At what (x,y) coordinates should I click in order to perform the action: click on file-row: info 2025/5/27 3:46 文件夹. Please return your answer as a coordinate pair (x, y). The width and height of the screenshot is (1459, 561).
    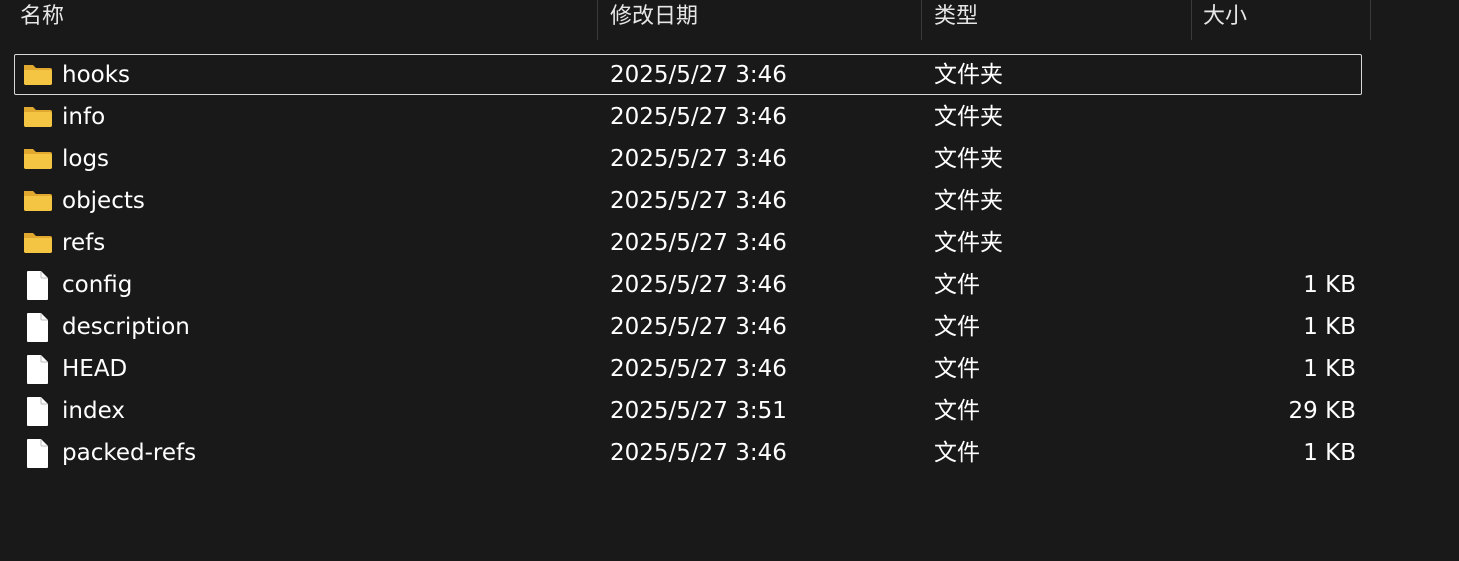
    Looking at the image, I should click on (729, 117).